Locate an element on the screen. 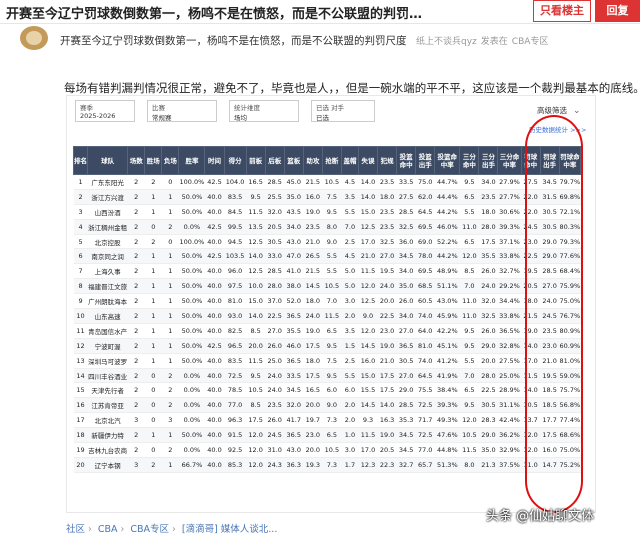  column-header: 三分出手 is located at coordinates (488, 160).